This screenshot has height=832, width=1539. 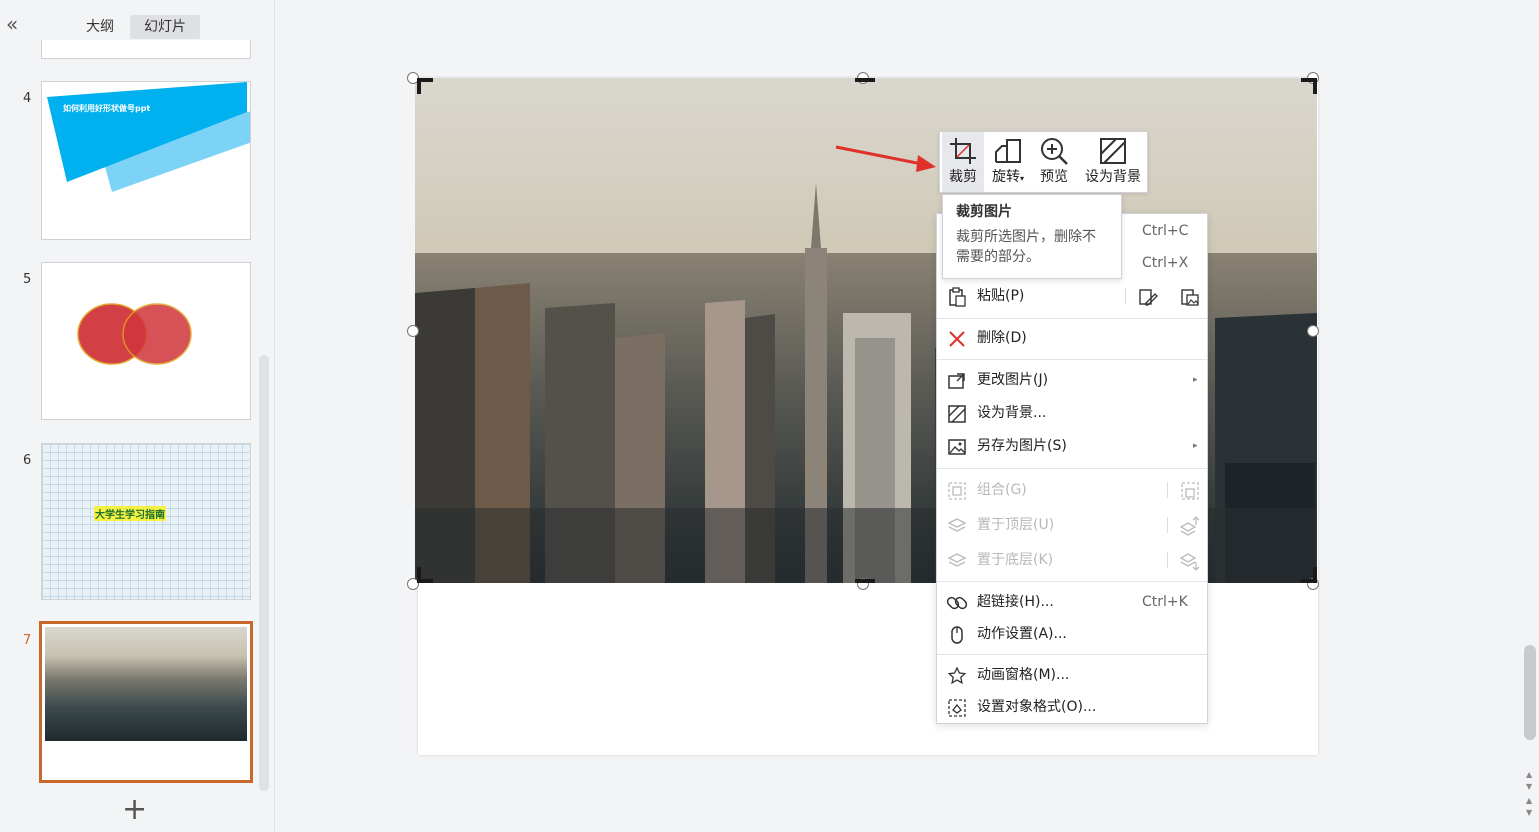 I want to click on mouse-icon, so click(x=957, y=635).